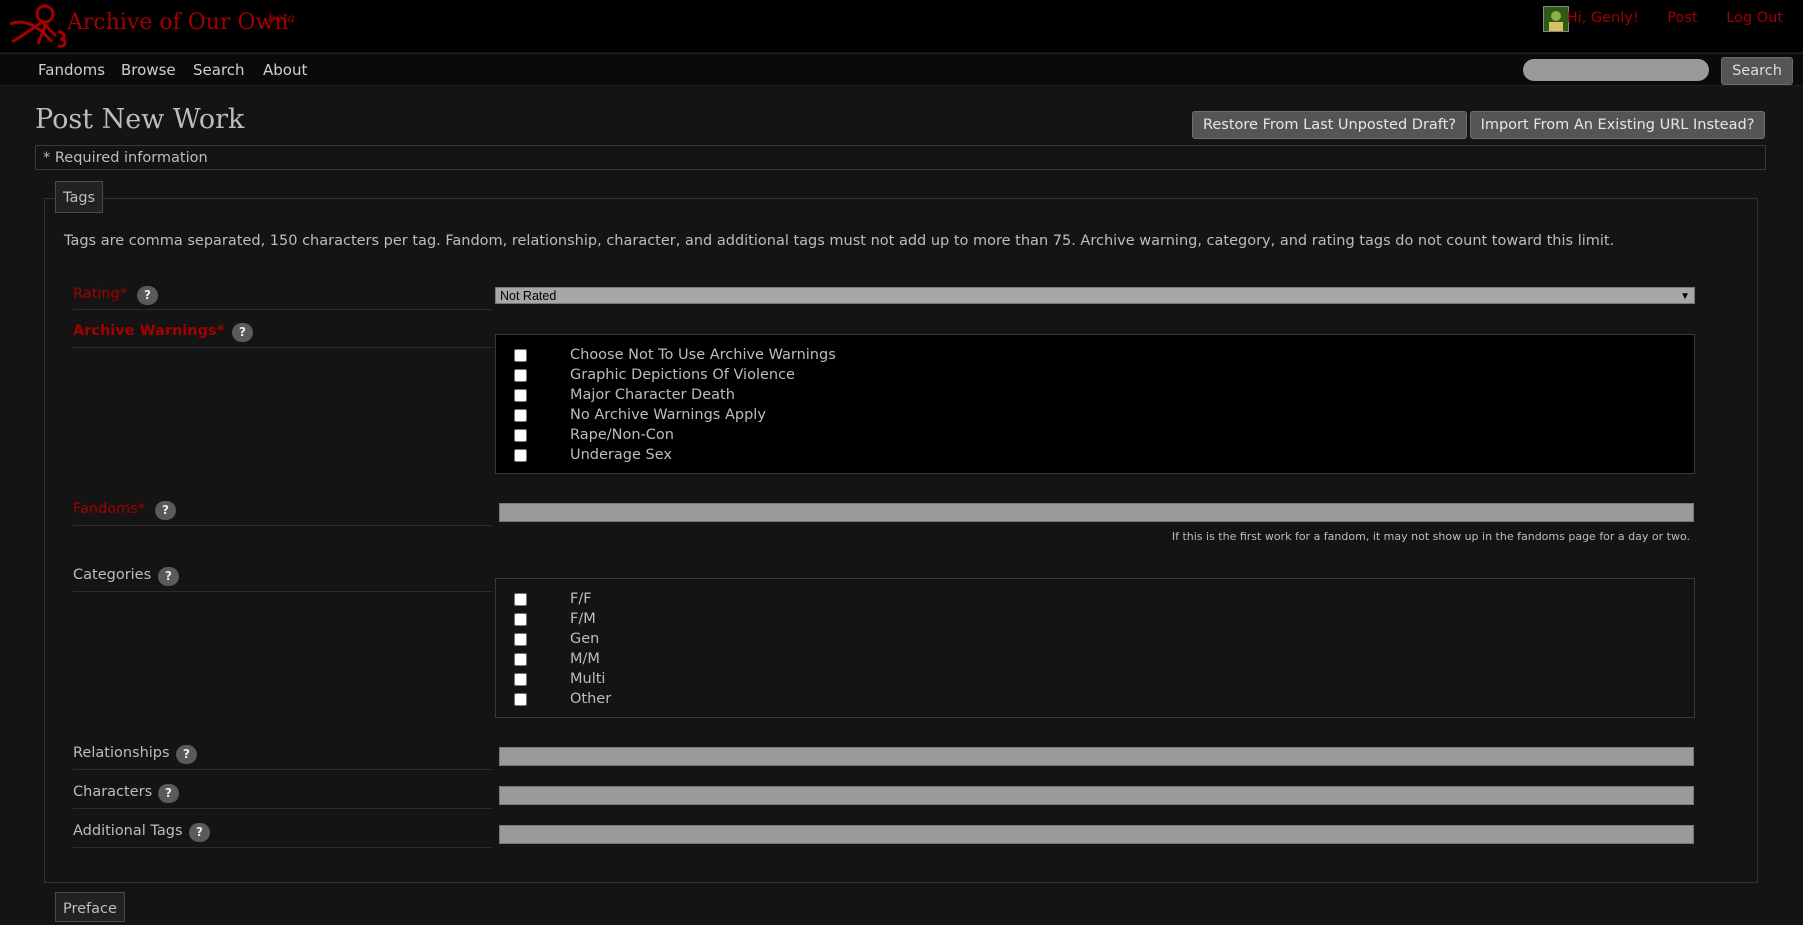 This screenshot has height=925, width=1803. Describe the element at coordinates (38, 25) in the screenshot. I see `ao3-logo-icon` at that location.